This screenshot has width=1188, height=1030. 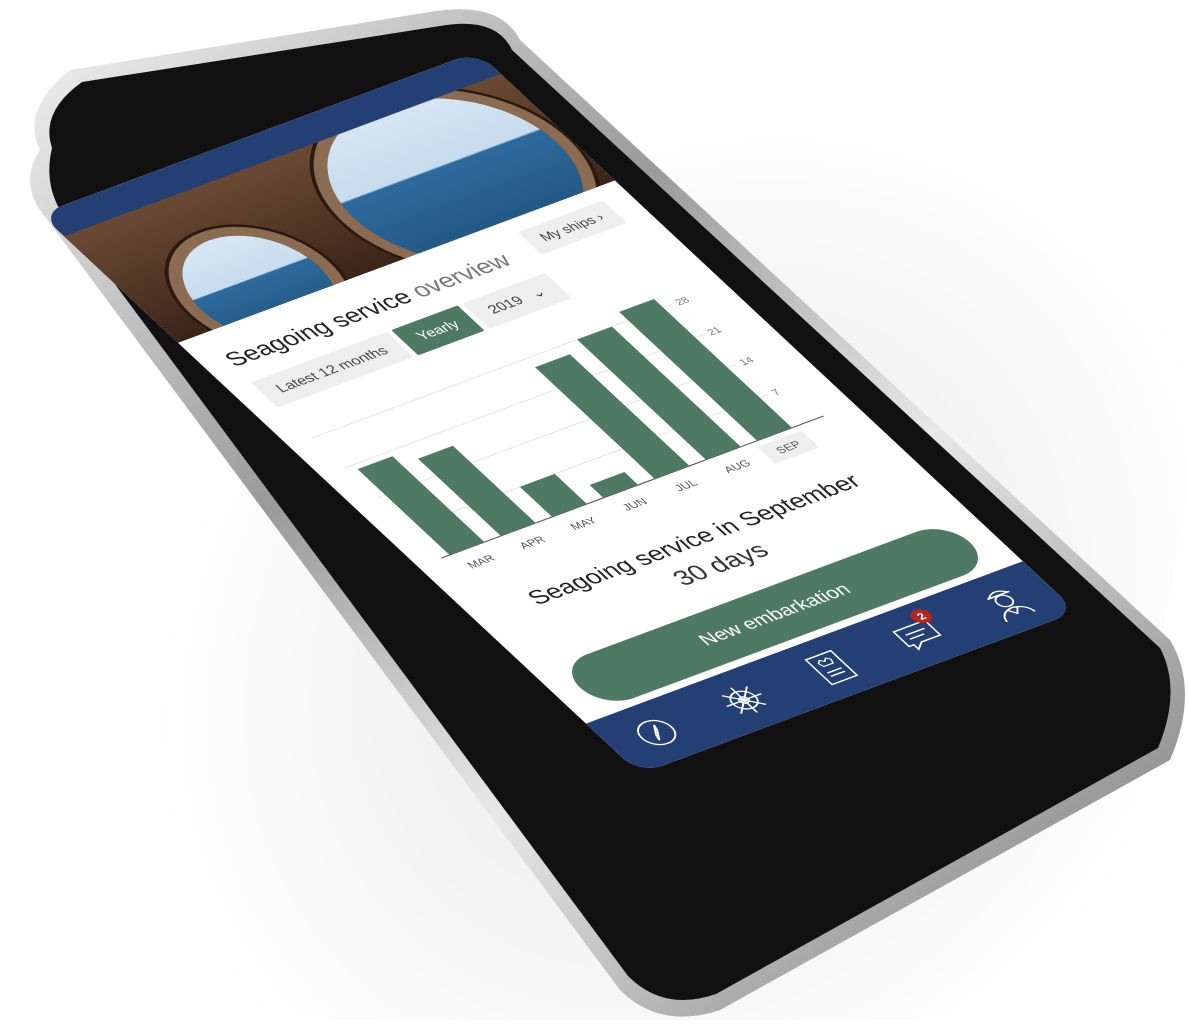 What do you see at coordinates (568, 228) in the screenshot?
I see `my-ships-label: My ships` at bounding box center [568, 228].